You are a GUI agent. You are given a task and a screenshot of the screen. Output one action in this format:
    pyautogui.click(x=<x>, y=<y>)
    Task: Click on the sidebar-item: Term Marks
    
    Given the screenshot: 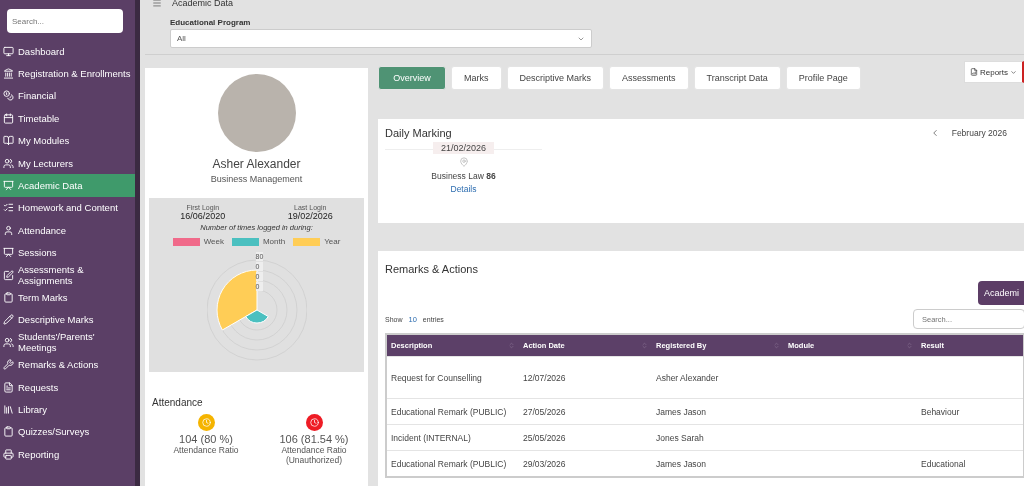 What is the action you would take?
    pyautogui.click(x=67, y=297)
    